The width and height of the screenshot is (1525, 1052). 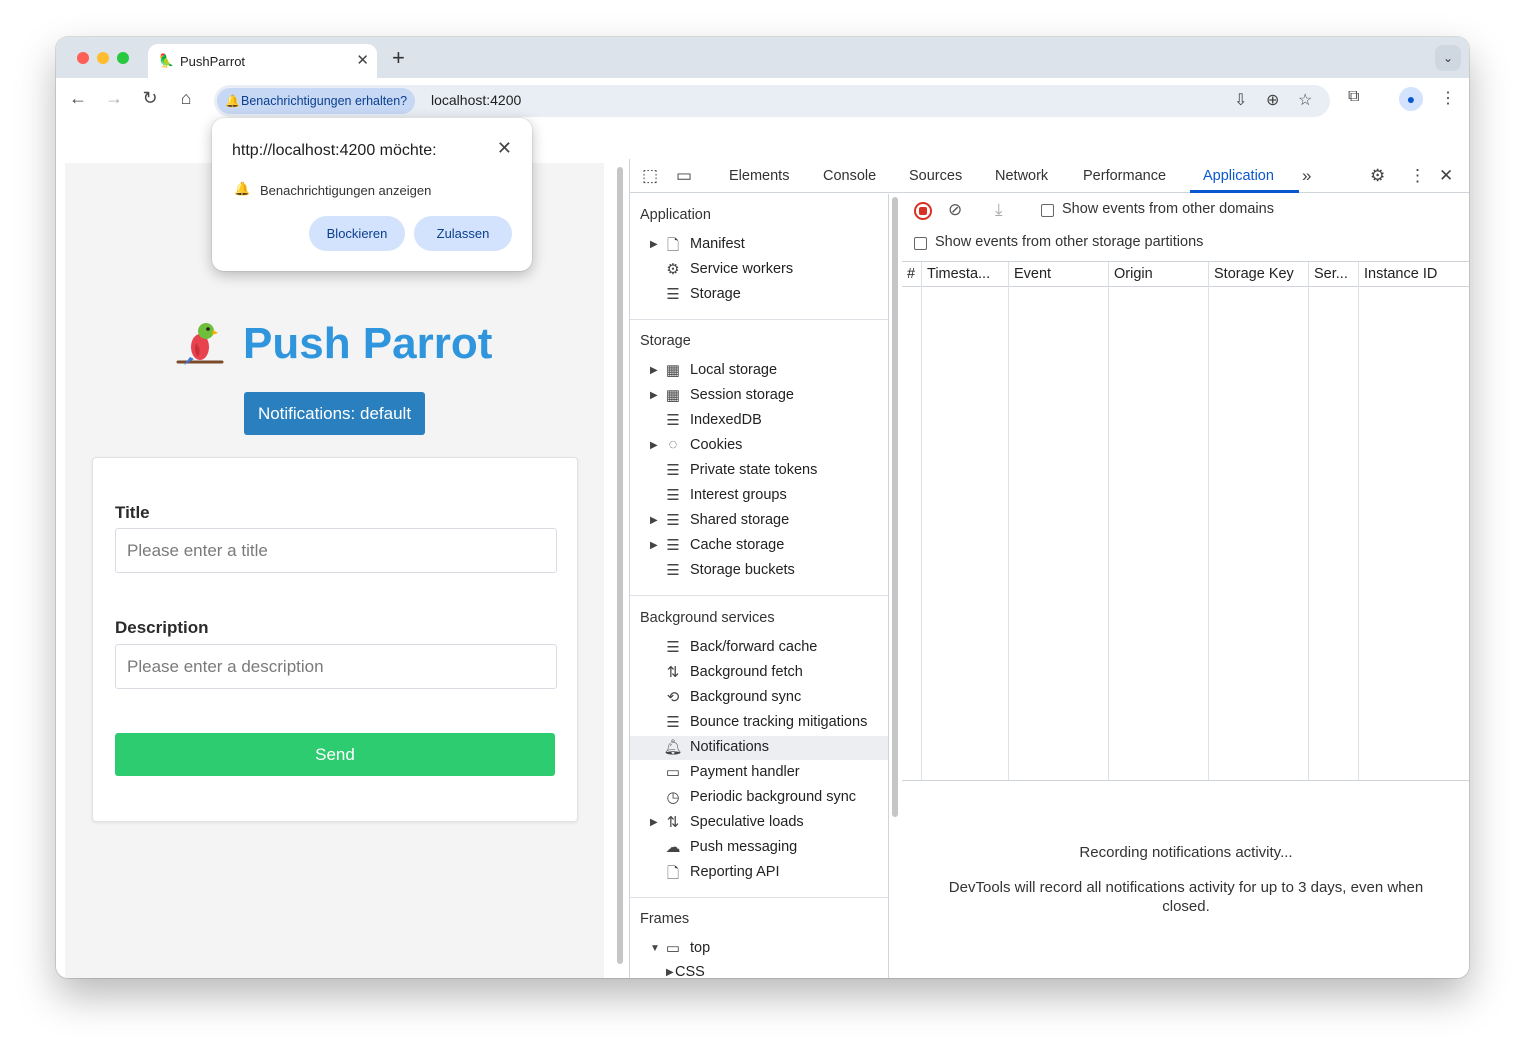 I want to click on inspect-element-icon: ⬚, so click(x=650, y=176).